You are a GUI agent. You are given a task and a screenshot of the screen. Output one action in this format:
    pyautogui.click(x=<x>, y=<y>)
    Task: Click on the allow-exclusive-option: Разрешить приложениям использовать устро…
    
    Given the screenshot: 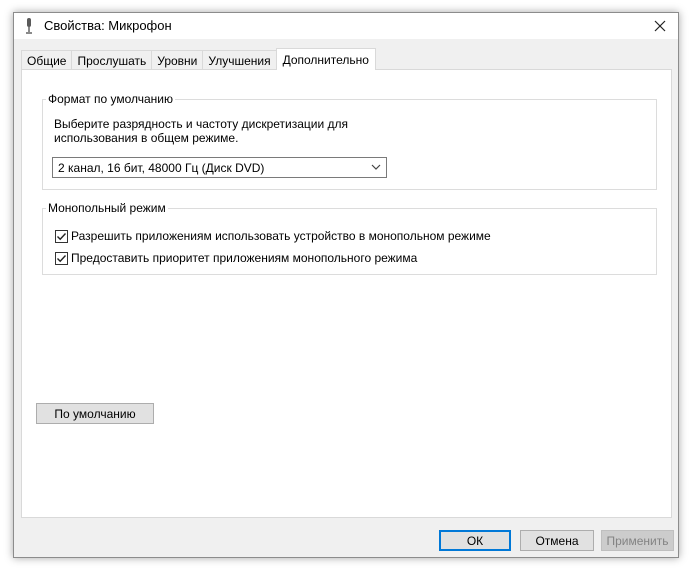 What is the action you would take?
    pyautogui.click(x=273, y=236)
    